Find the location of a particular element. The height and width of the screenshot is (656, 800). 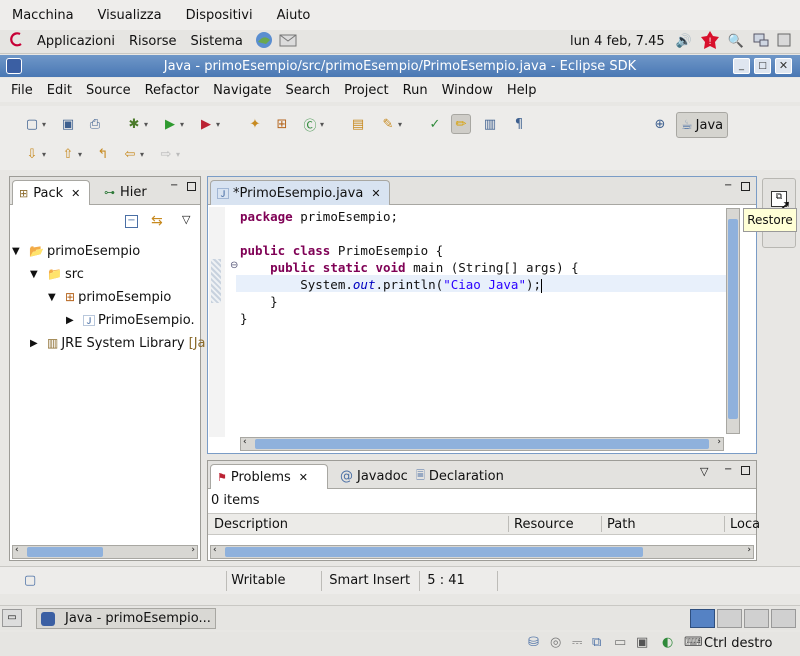

collapse-arrow-icon: ▶ is located at coordinates (37, 343).